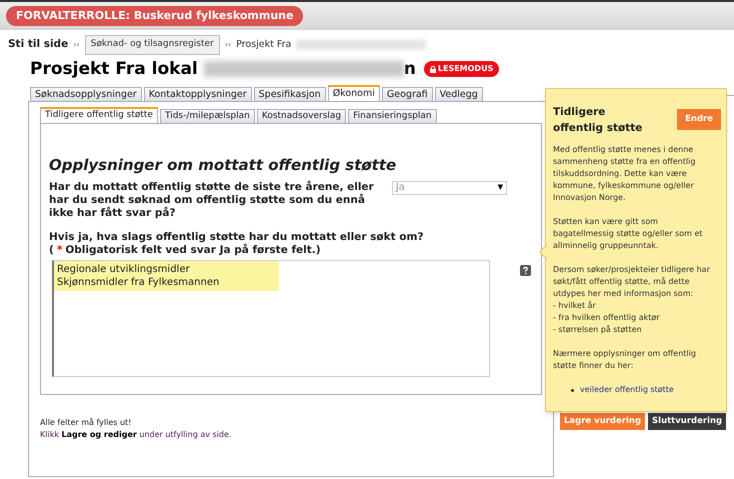 This screenshot has width=734, height=479. I want to click on bullet-icon, so click(572, 390).